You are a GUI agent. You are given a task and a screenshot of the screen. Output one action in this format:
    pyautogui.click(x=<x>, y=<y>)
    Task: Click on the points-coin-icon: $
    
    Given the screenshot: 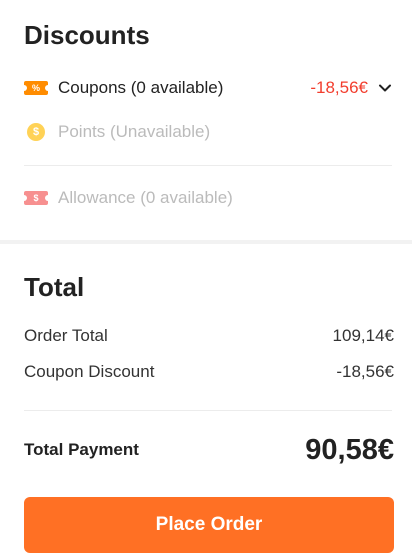 What is the action you would take?
    pyautogui.click(x=36, y=132)
    